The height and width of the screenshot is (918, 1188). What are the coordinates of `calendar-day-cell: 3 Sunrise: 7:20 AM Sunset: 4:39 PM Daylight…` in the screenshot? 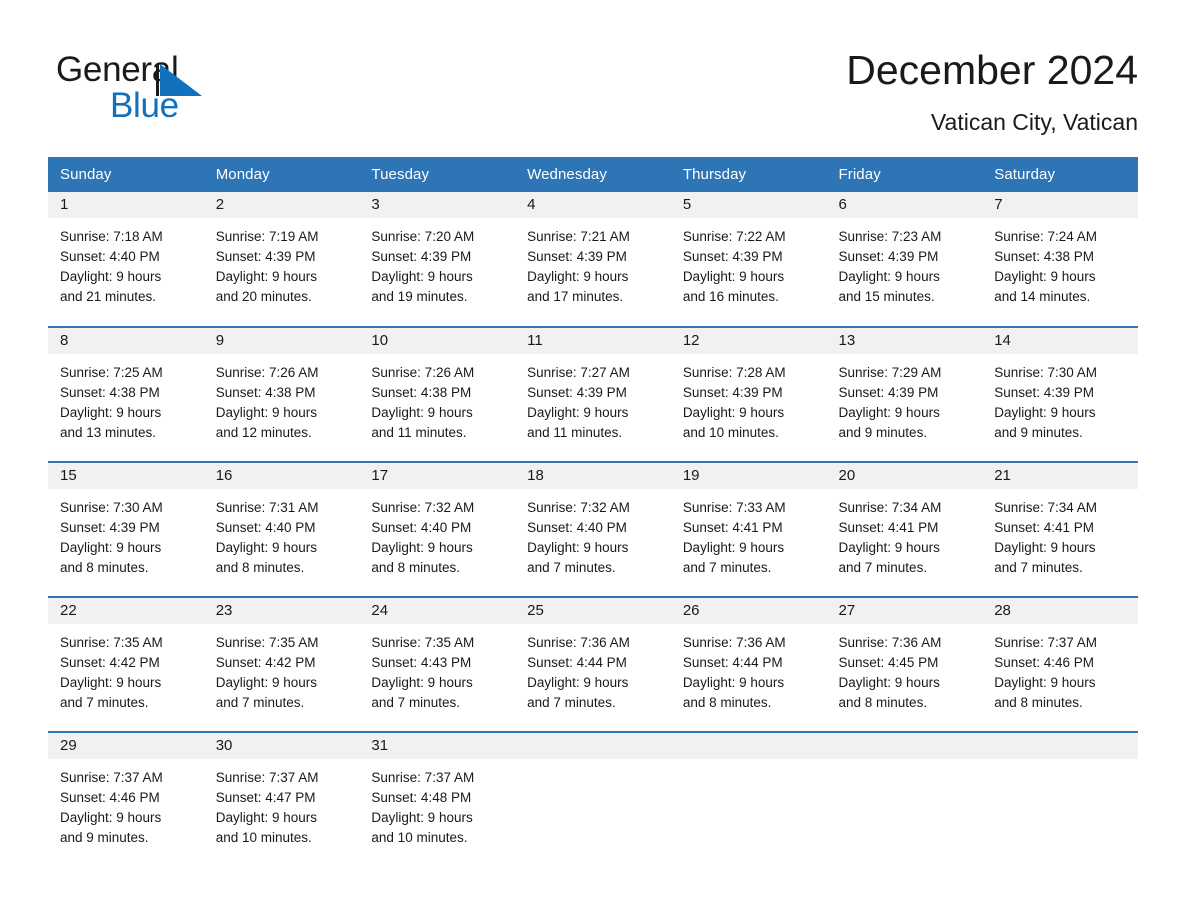 It's located at (437, 259).